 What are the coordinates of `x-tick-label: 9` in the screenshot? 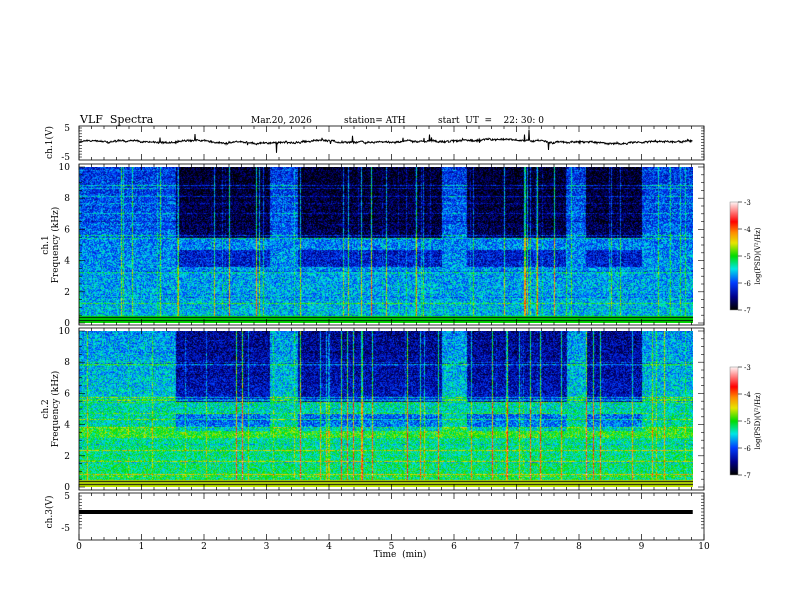 It's located at (642, 547).